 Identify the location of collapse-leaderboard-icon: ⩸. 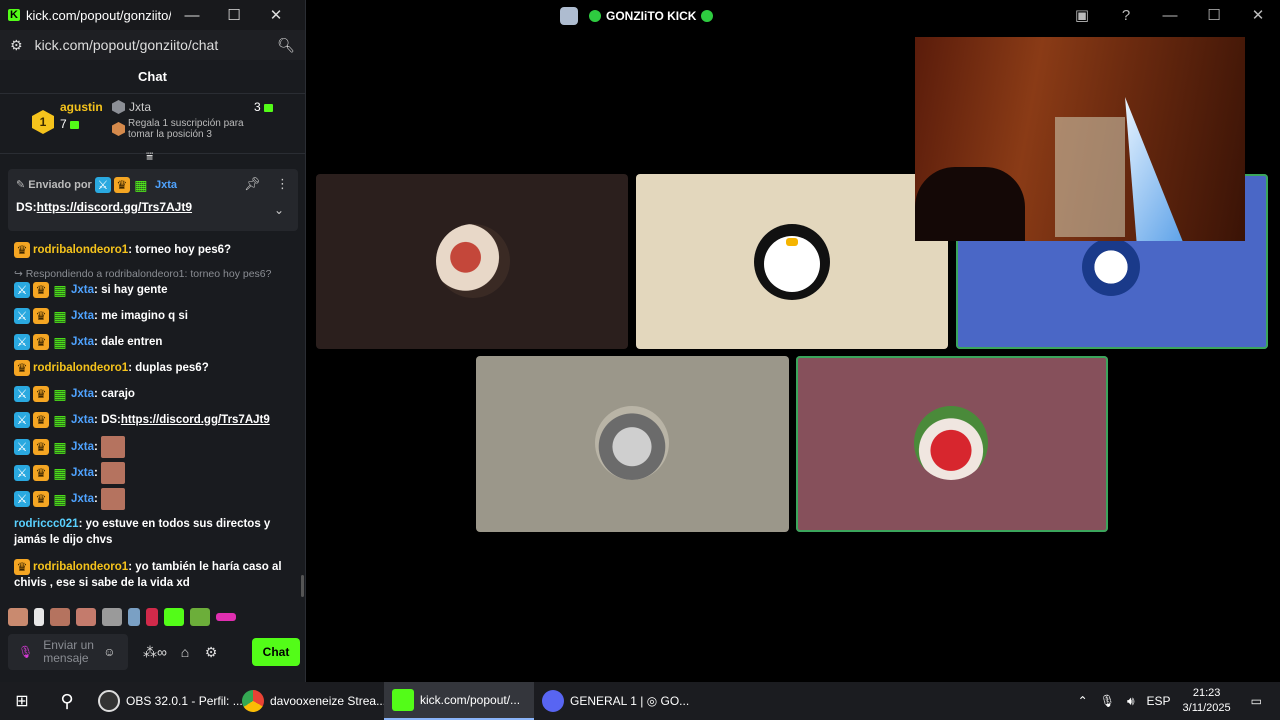
(149, 156).